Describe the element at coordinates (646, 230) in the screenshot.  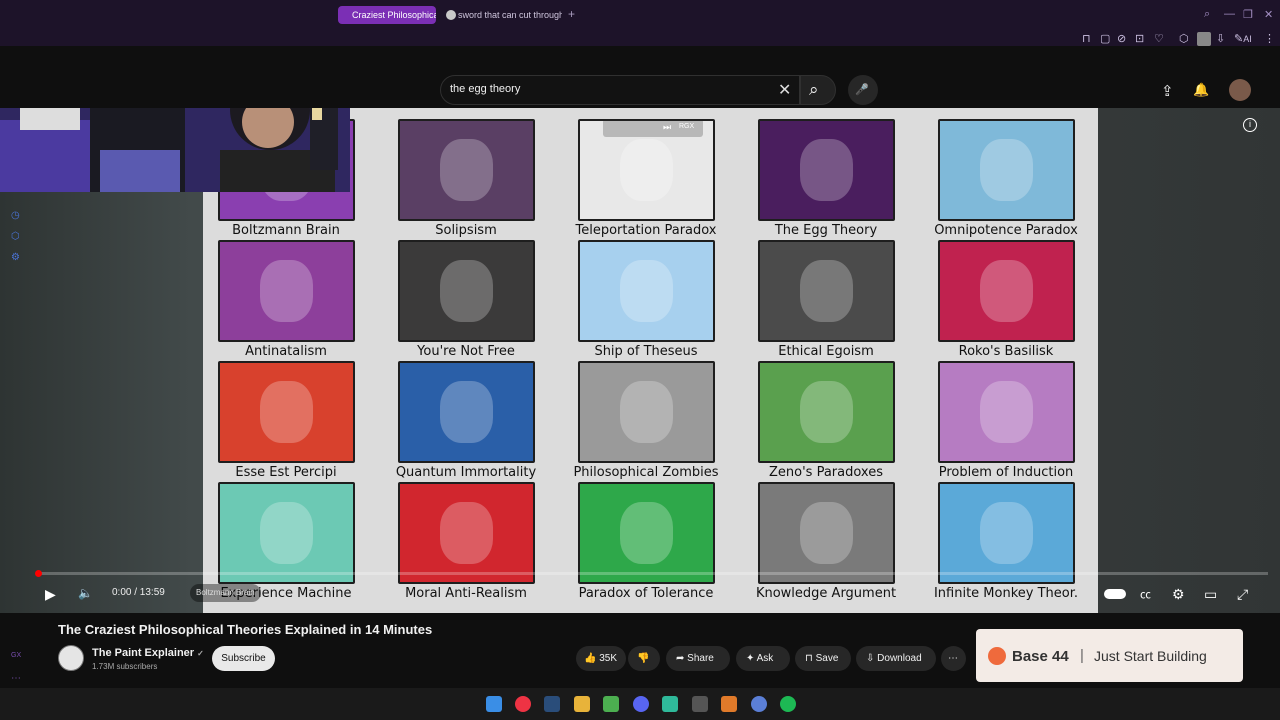
I see `tile-label: Teleportation Paradox` at that location.